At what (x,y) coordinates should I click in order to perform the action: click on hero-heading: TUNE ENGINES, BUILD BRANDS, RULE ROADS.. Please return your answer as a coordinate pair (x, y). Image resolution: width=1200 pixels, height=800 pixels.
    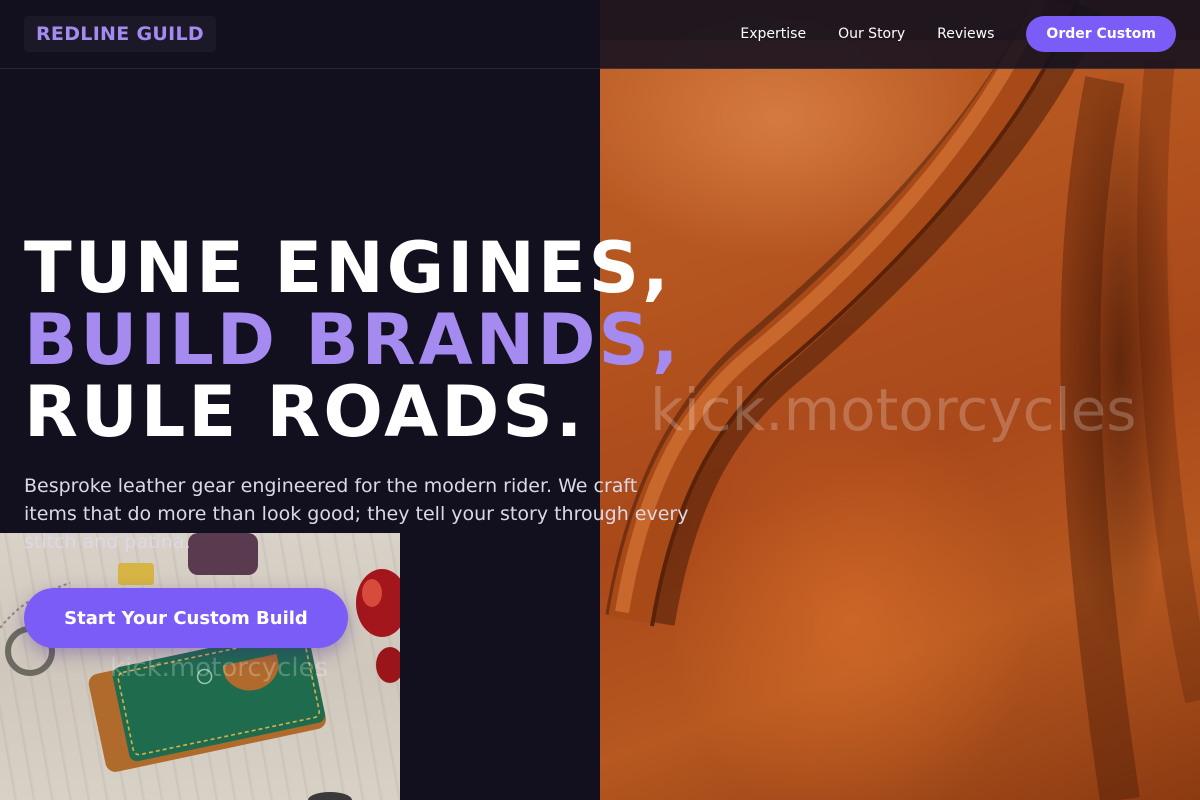
    Looking at the image, I should click on (352, 340).